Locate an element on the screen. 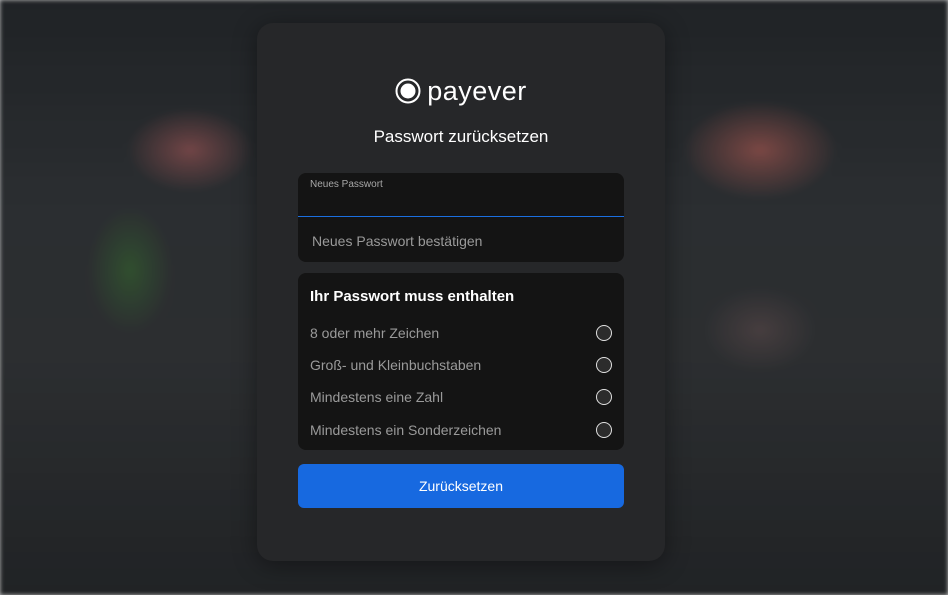  requirement-label: 8 oder mehr Zeichen is located at coordinates (375, 333).